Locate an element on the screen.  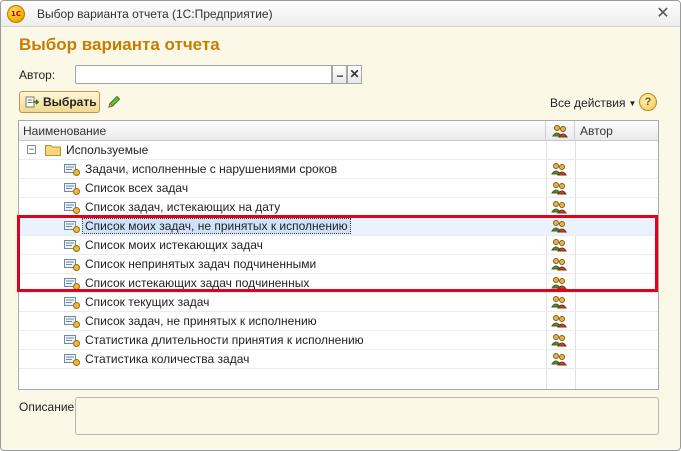
table-row: Список непринятых задач подчиненными is located at coordinates (338, 264).